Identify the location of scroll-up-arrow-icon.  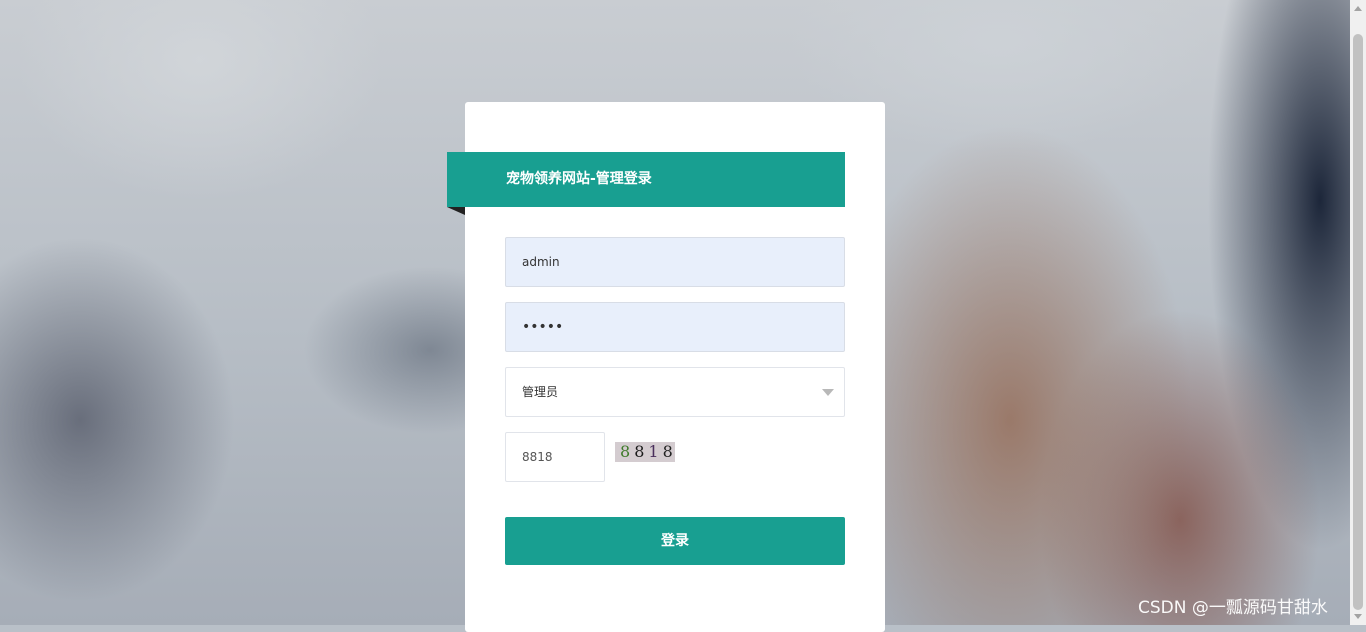
(1358, 8).